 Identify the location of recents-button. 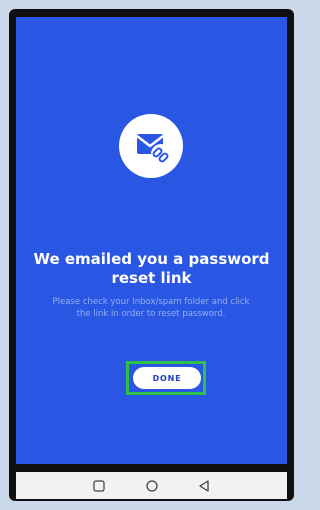
(99, 485).